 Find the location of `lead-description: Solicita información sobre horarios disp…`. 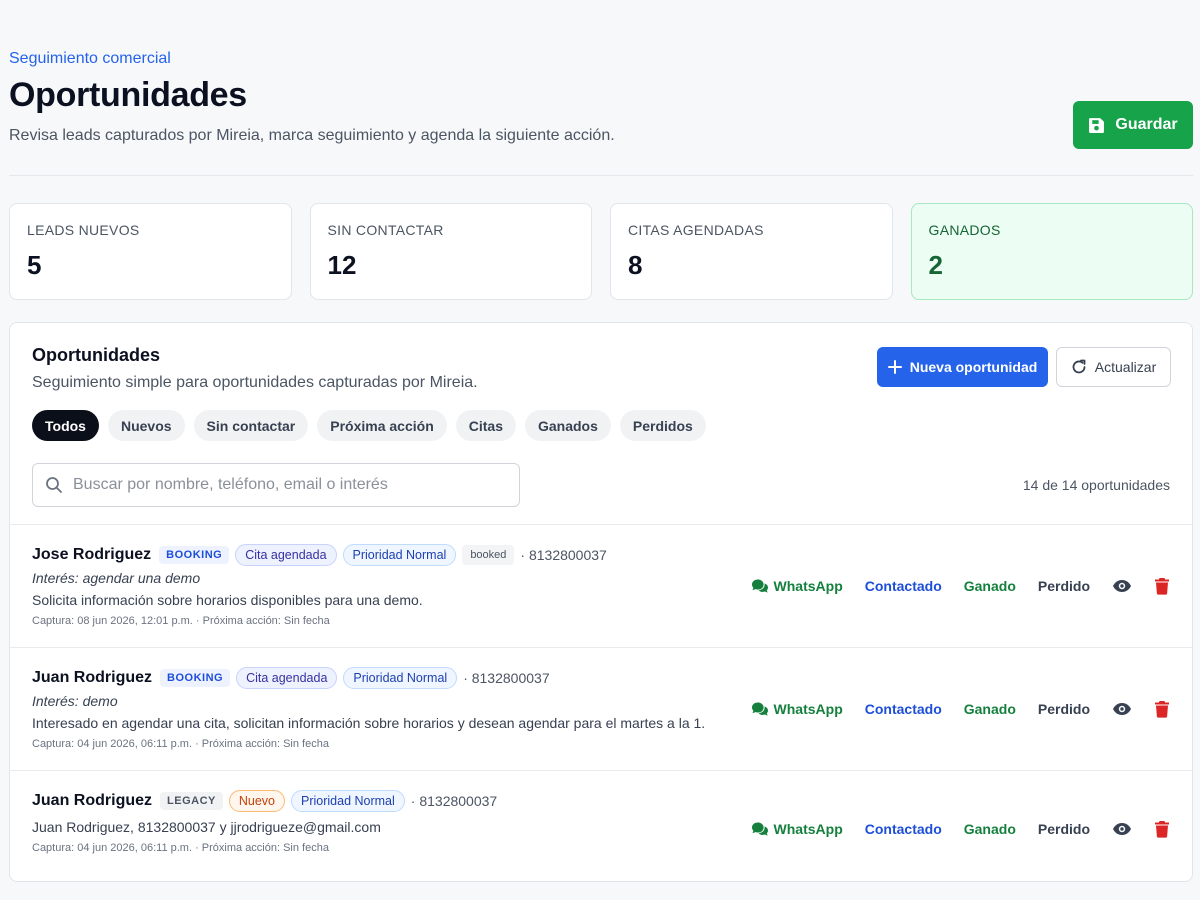

lead-description: Solicita información sobre horarios disp… is located at coordinates (227, 600).